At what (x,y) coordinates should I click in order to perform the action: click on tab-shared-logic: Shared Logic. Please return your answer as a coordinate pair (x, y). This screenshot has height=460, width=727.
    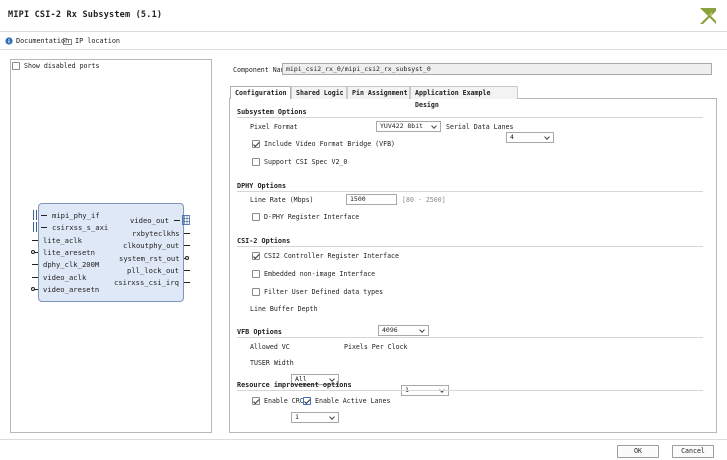
    Looking at the image, I should click on (319, 92).